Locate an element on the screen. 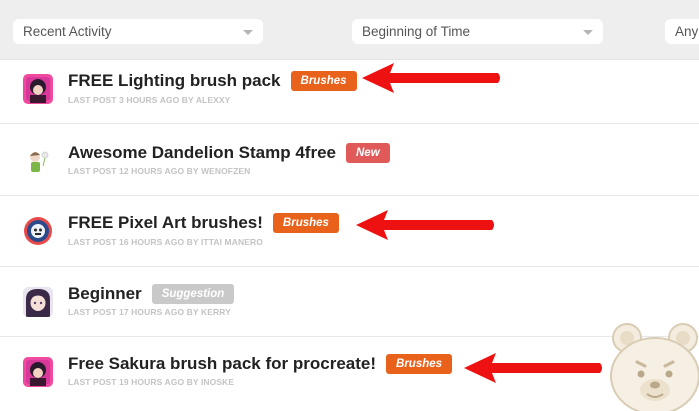 This screenshot has width=699, height=411. third-filter-dropdown: Any is located at coordinates (682, 31).